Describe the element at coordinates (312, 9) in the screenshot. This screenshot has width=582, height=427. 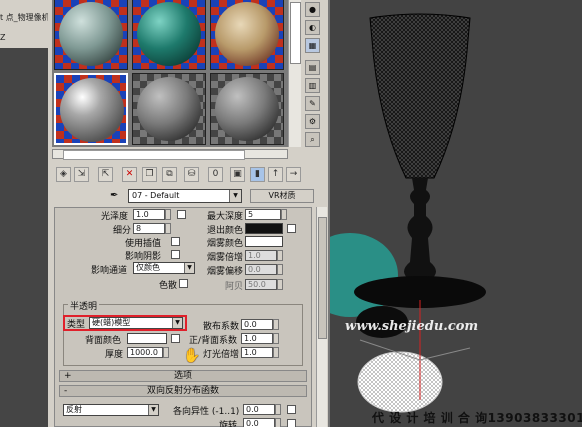
I see `sample-type-icon: ●` at that location.